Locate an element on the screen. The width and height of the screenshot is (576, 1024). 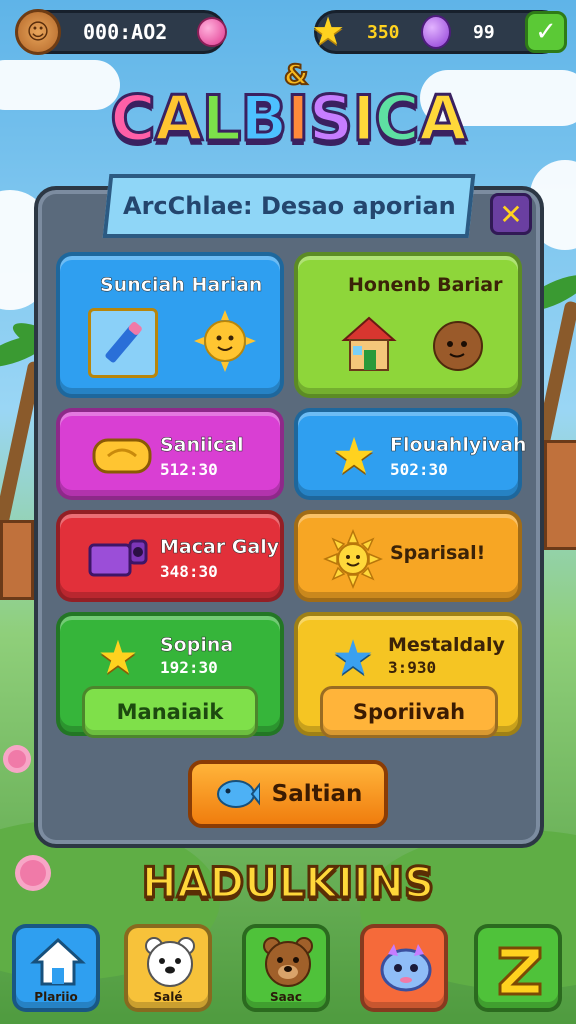
title-letter: L is located at coordinates (221, 119).